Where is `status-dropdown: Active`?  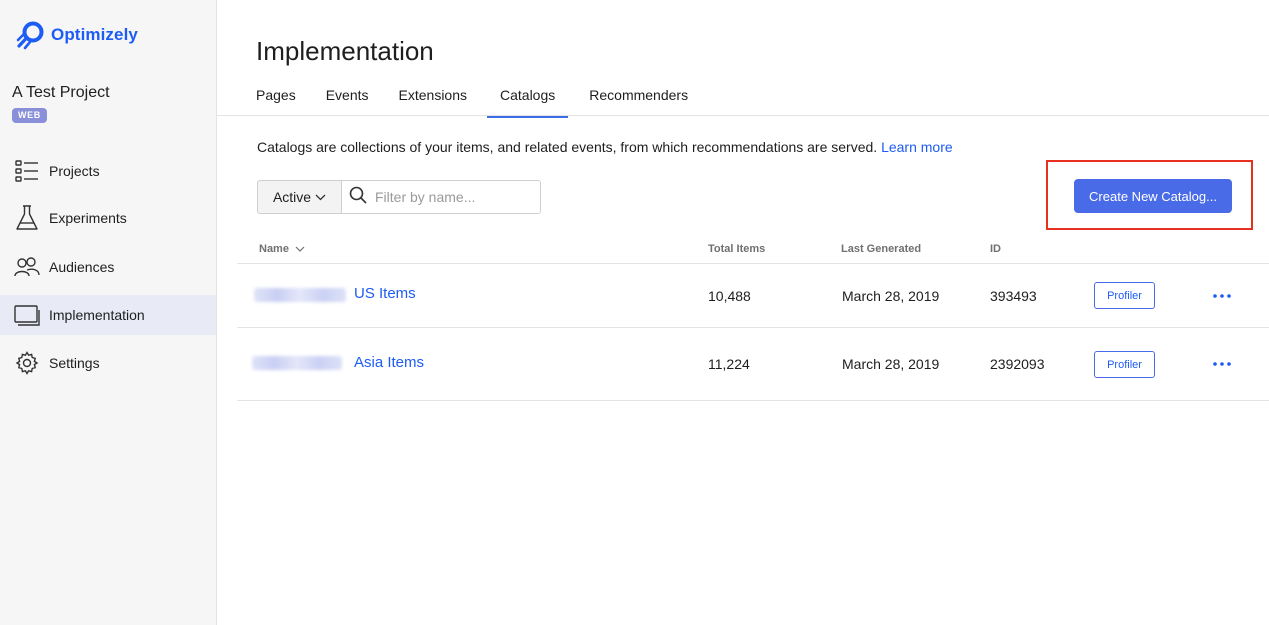 status-dropdown: Active is located at coordinates (299, 197).